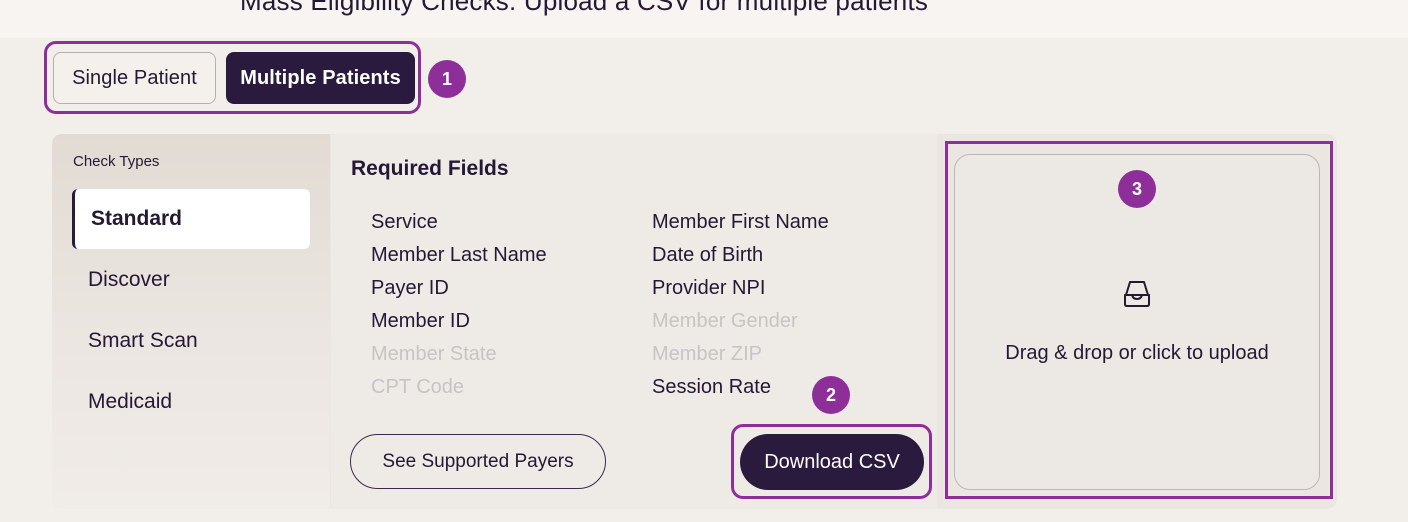 The height and width of the screenshot is (522, 1408). Describe the element at coordinates (709, 288) in the screenshot. I see `field-provider-npi: Provider NPI` at that location.